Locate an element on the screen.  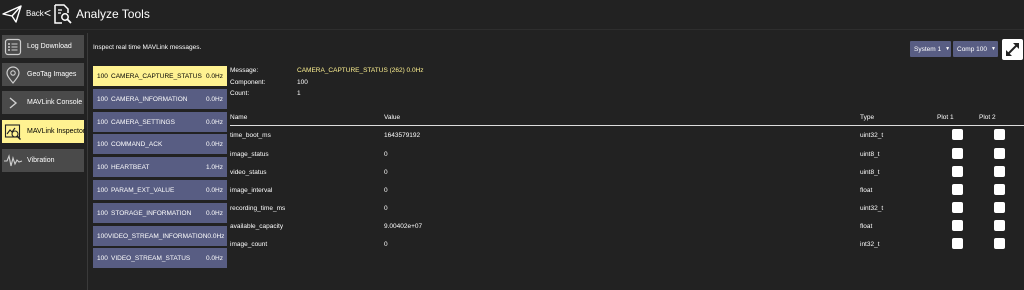
top-bar: Back < Analyze Tools is located at coordinates (512, 15).